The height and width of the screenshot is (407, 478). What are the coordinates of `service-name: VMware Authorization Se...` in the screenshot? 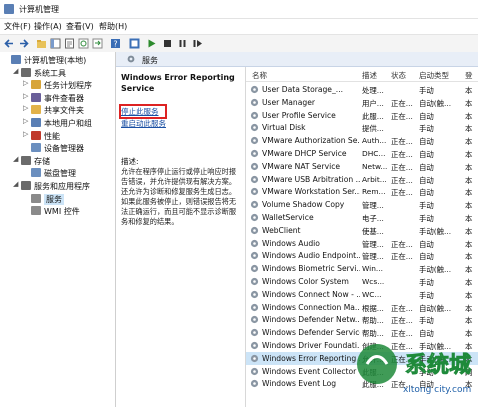 It's located at (311, 141).